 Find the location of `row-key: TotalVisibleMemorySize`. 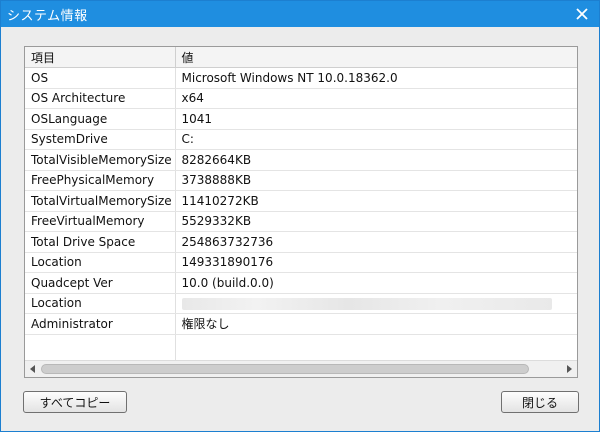

row-key: TotalVisibleMemorySize is located at coordinates (100, 160).